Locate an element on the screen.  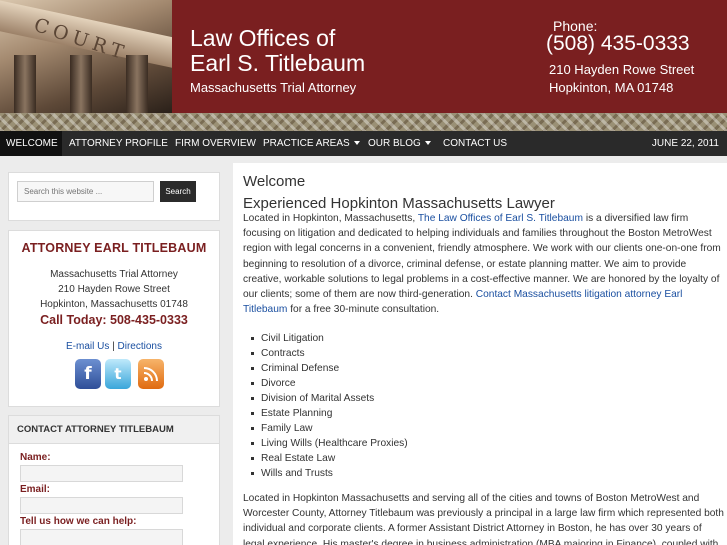
nav-welcome-label: WELCOME is located at coordinates (32, 143).